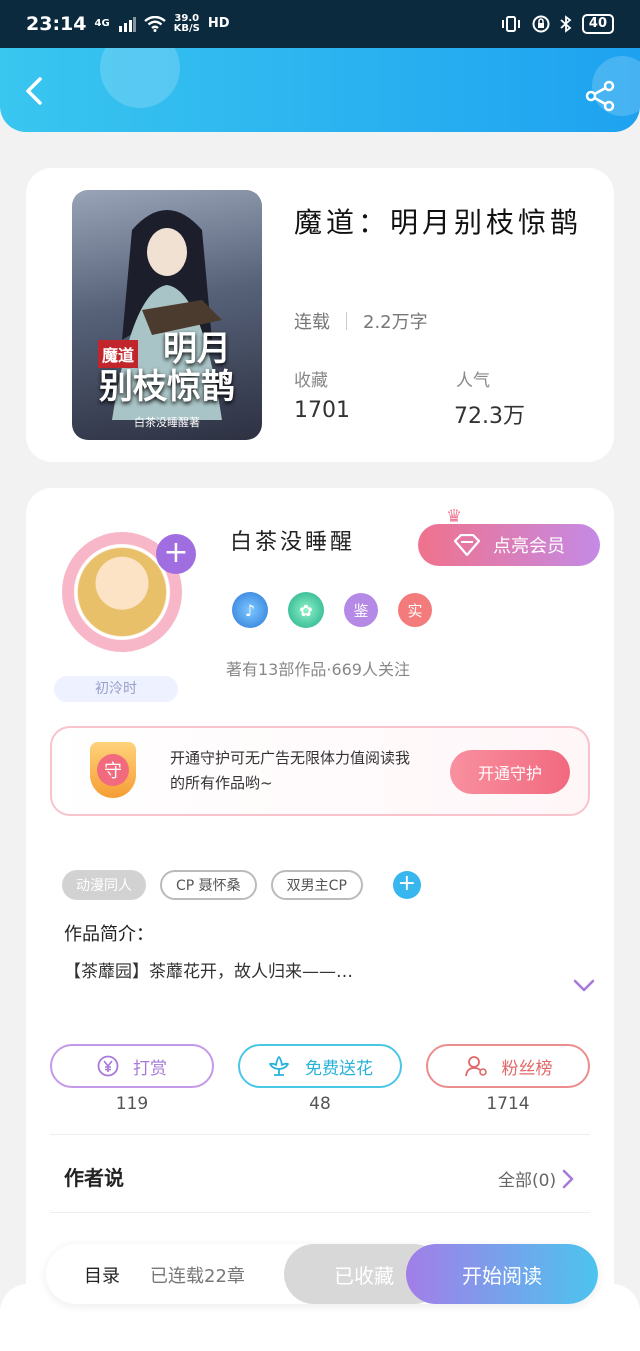  Describe the element at coordinates (406, 885) in the screenshot. I see `add-tag-icon: +` at that location.